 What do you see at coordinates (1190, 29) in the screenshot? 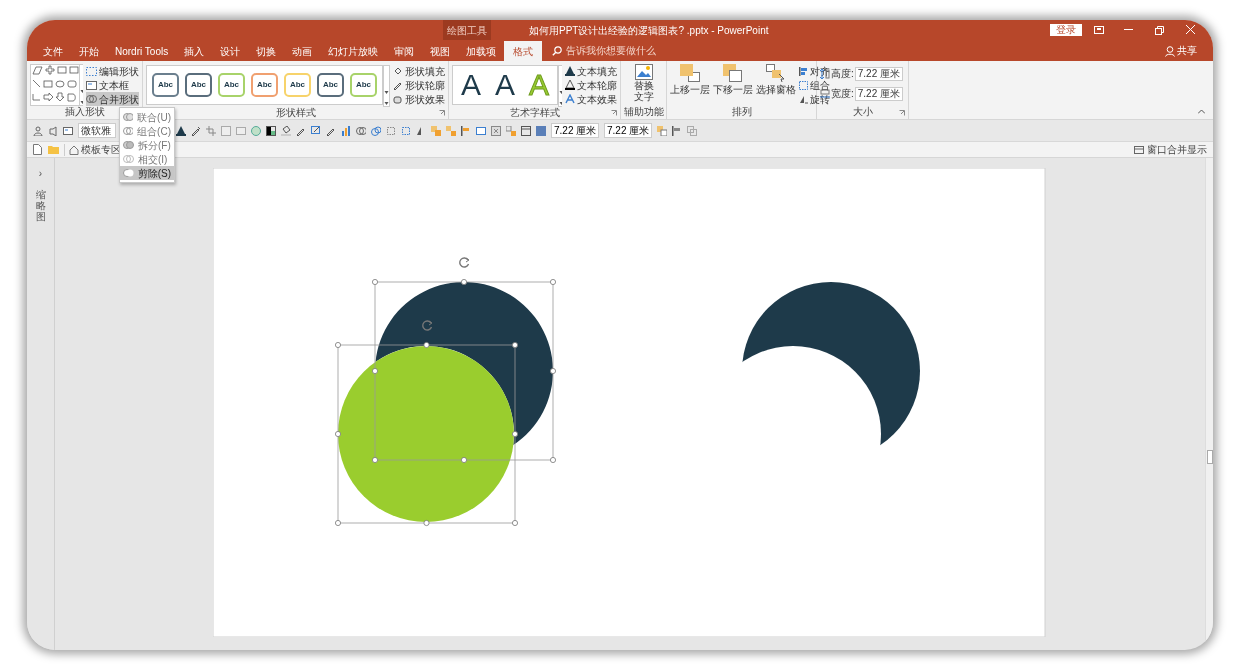
I see `close-icon` at bounding box center [1190, 29].